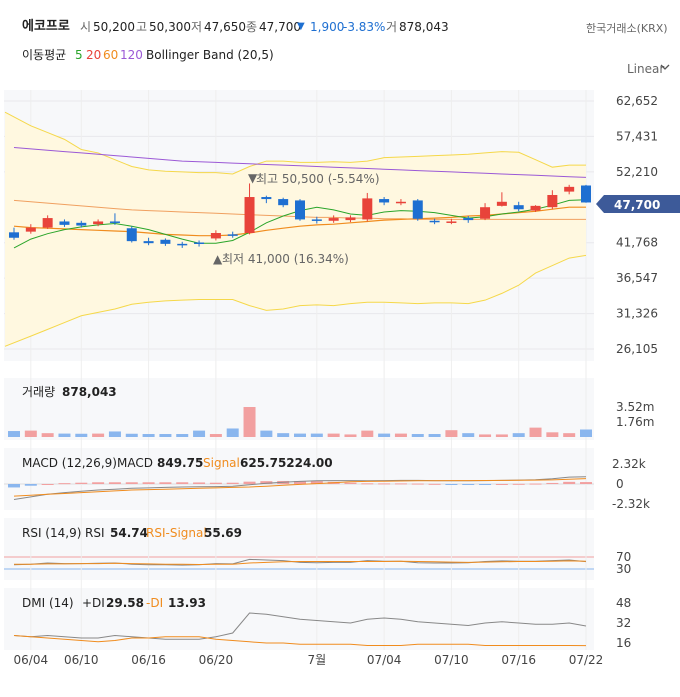 The image size is (680, 697). I want to click on dmi-minus-label: -DI, so click(154, 603).